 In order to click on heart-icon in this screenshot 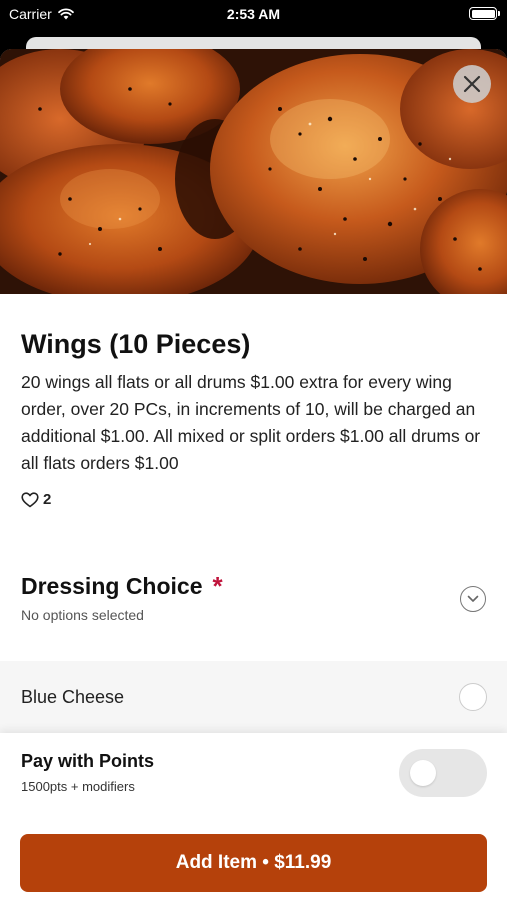, I will do `click(30, 499)`.